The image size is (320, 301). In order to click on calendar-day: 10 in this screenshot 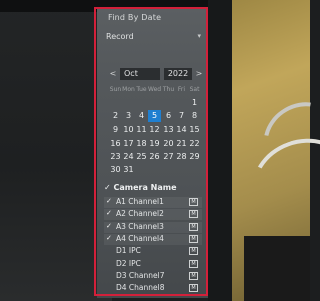, I will do `click(128, 130)`.